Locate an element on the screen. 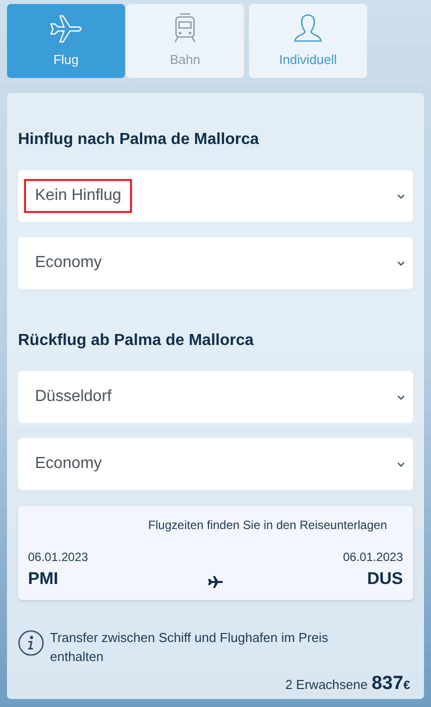 The height and width of the screenshot is (707, 431). travelers-label: 2 Erwachsene is located at coordinates (326, 685).